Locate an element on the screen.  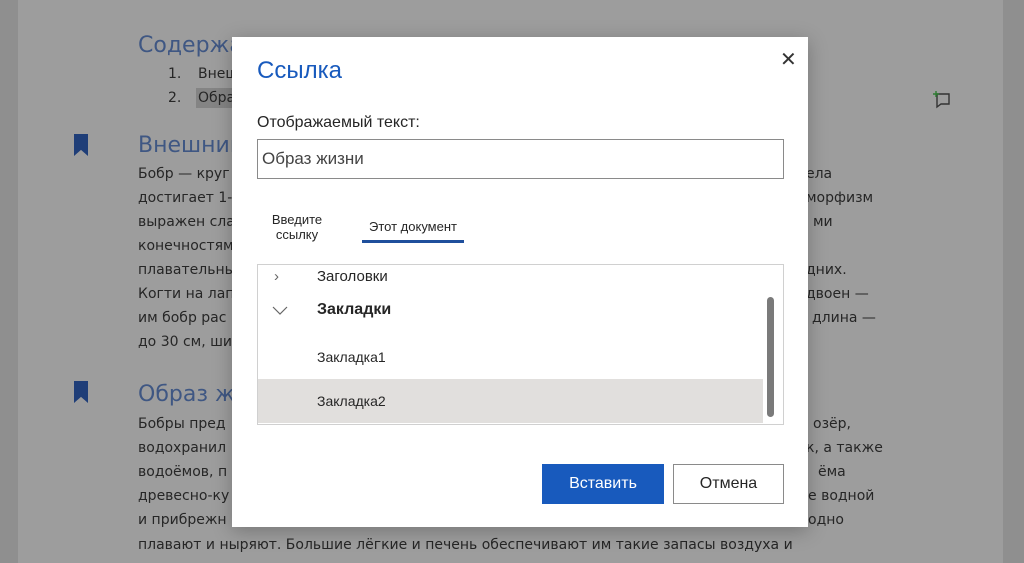
display-text-label: Отображаемый текст: is located at coordinates (338, 122).